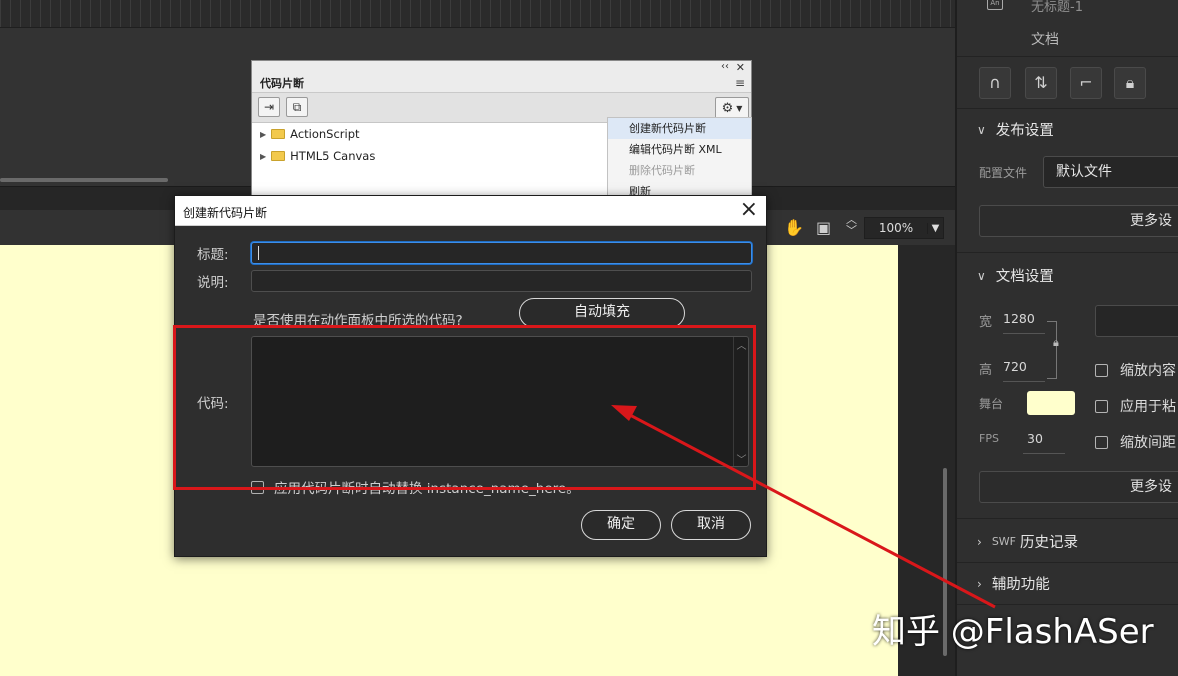 Image resolution: width=1178 pixels, height=676 pixels. I want to click on snippets-context-menu: 创建新代码片断 编辑代码片断 XML 删除代码片断 刷新, so click(679, 157).